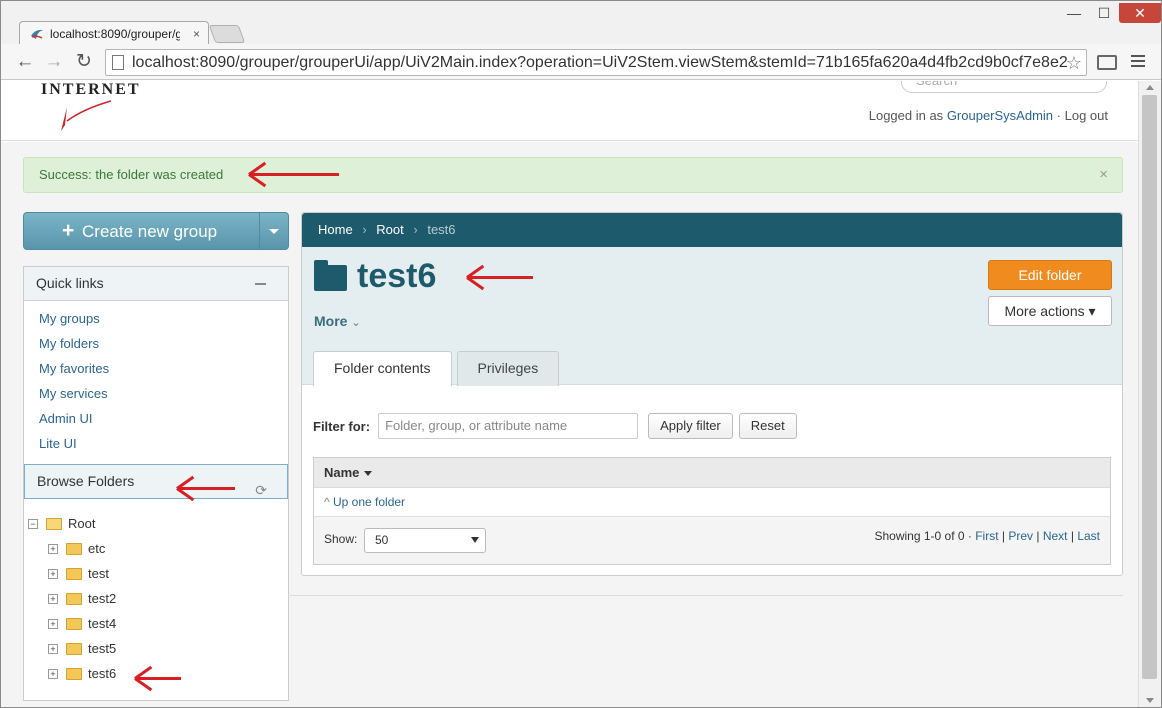  What do you see at coordinates (156, 284) in the screenshot?
I see `quick-links-header: Quick links` at bounding box center [156, 284].